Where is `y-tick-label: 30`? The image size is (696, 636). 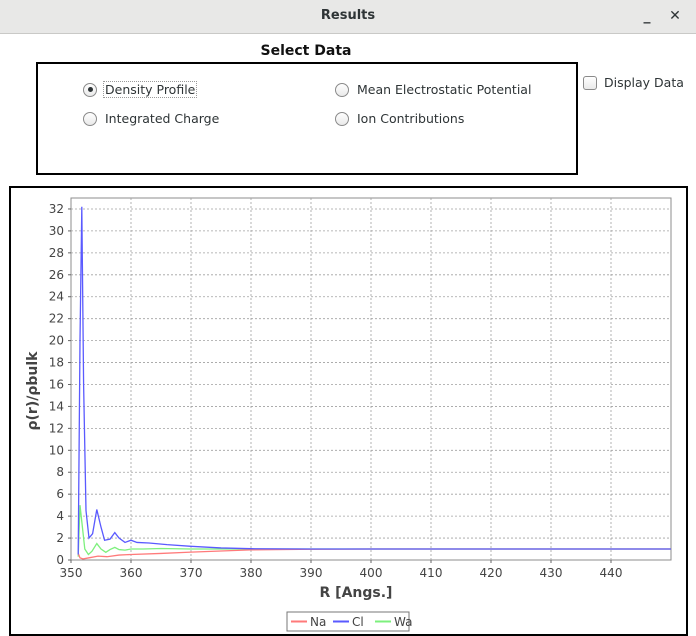
y-tick-label: 30 is located at coordinates (56, 231).